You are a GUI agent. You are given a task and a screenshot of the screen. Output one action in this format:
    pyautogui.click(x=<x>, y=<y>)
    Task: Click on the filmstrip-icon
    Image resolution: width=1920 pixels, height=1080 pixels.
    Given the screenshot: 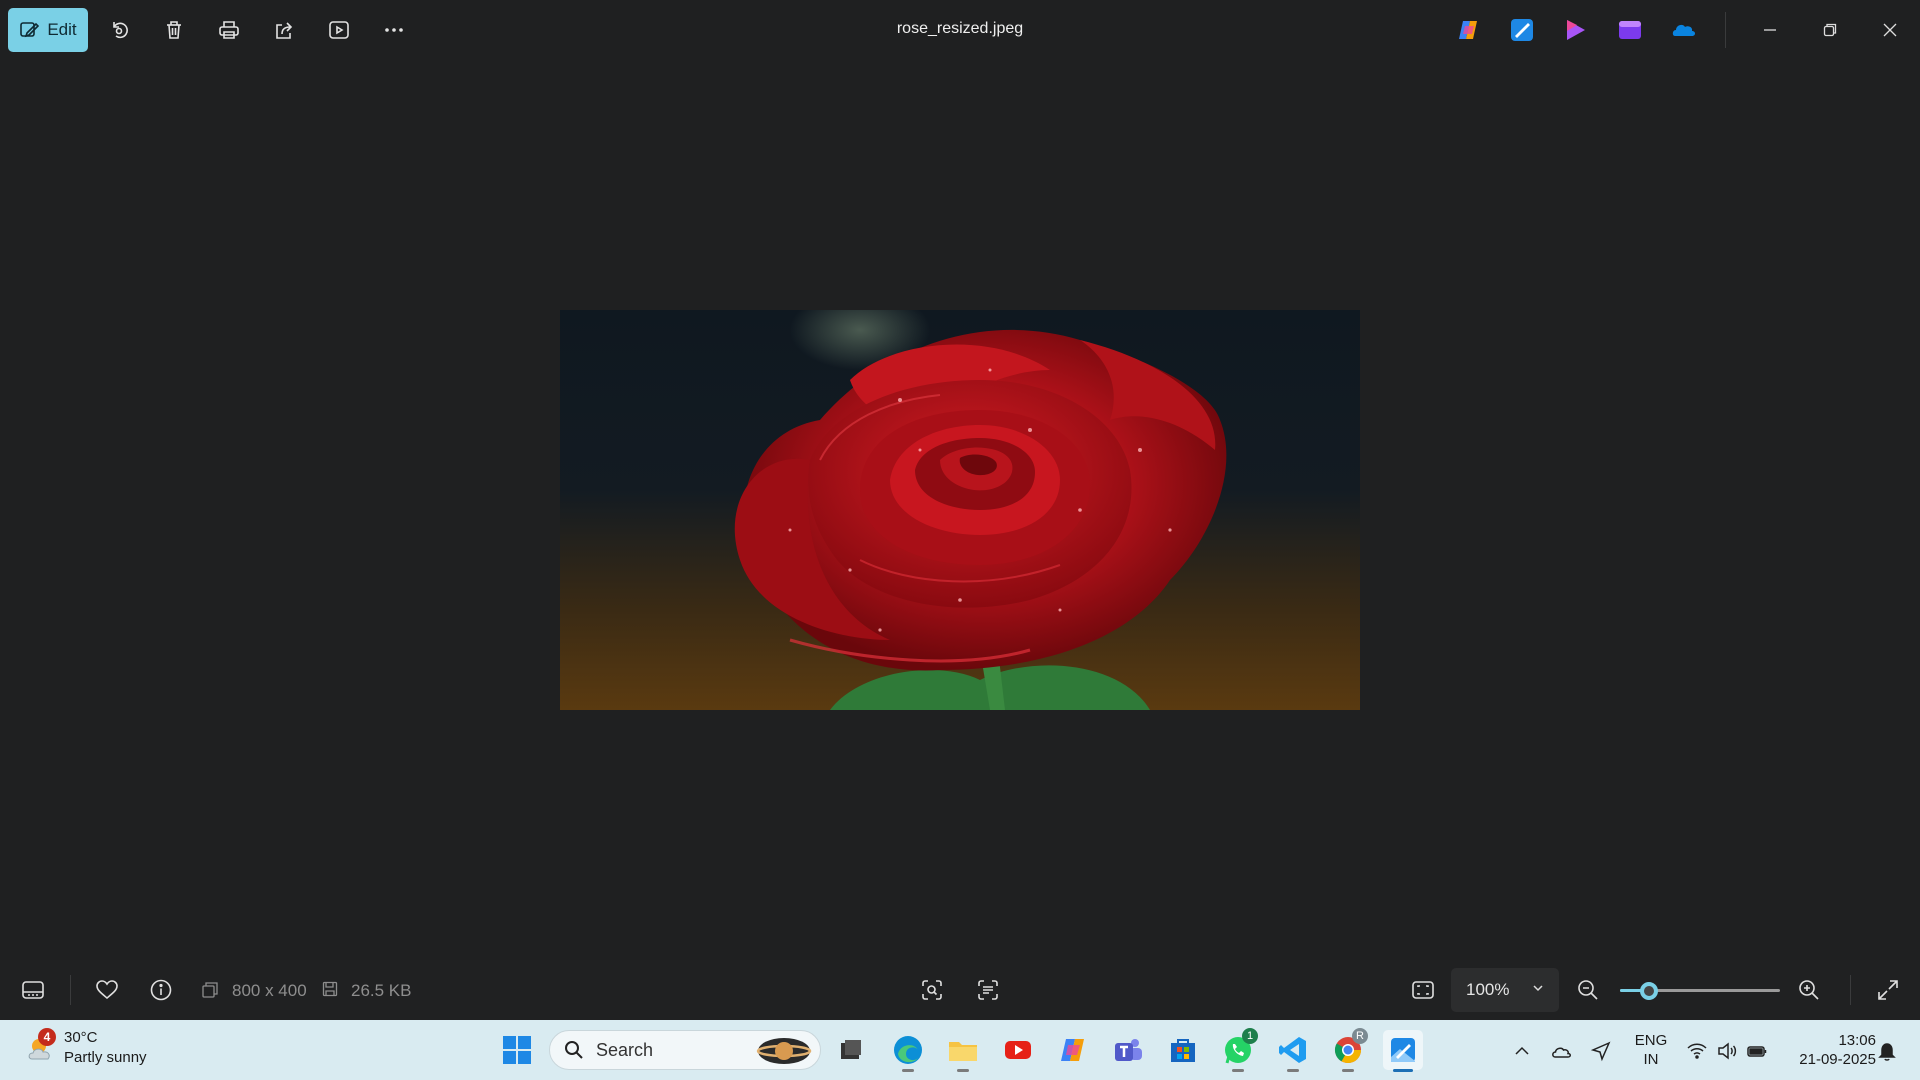 What is the action you would take?
    pyautogui.click(x=33, y=990)
    